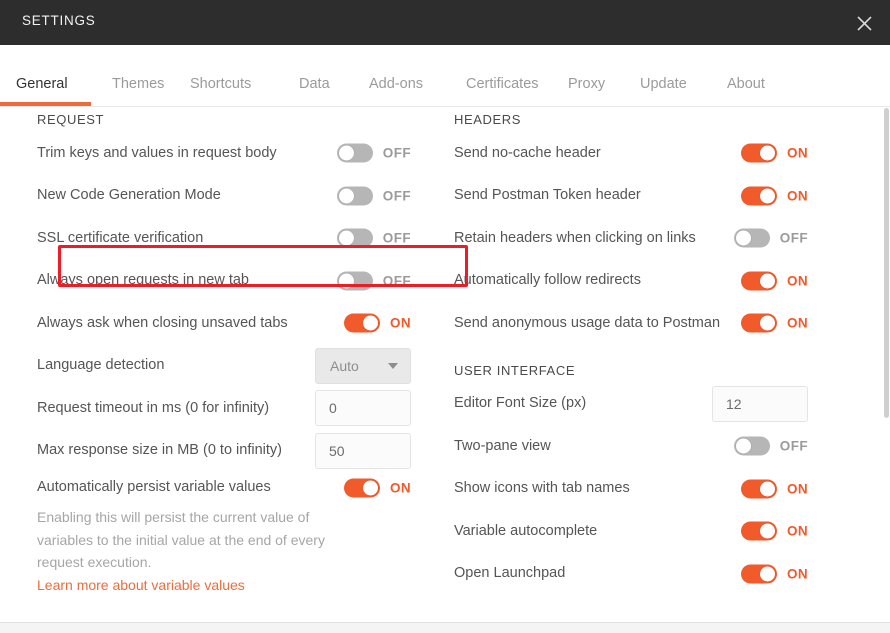  I want to click on chevron-down-icon, so click(393, 365).